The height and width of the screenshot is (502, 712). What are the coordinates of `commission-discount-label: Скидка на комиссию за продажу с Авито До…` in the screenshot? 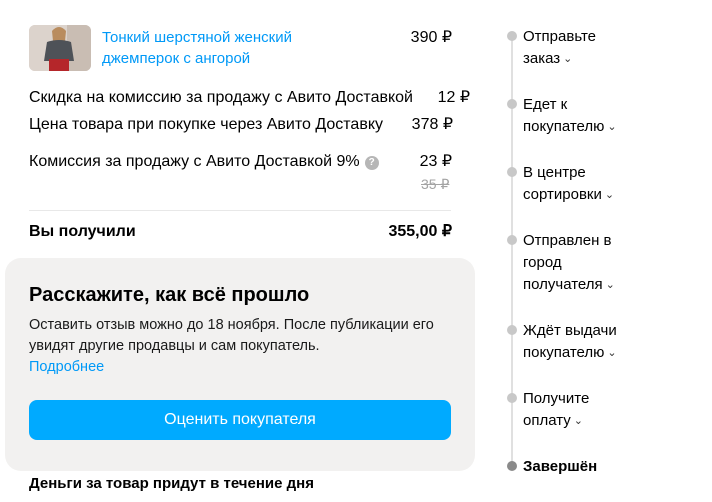 It's located at (221, 97).